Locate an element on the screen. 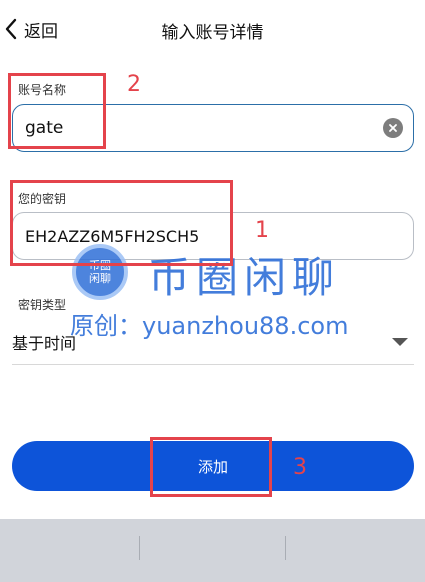 This screenshot has width=425, height=582. watermark-subtitle: 原创：yuanzhou88.com is located at coordinates (209, 326).